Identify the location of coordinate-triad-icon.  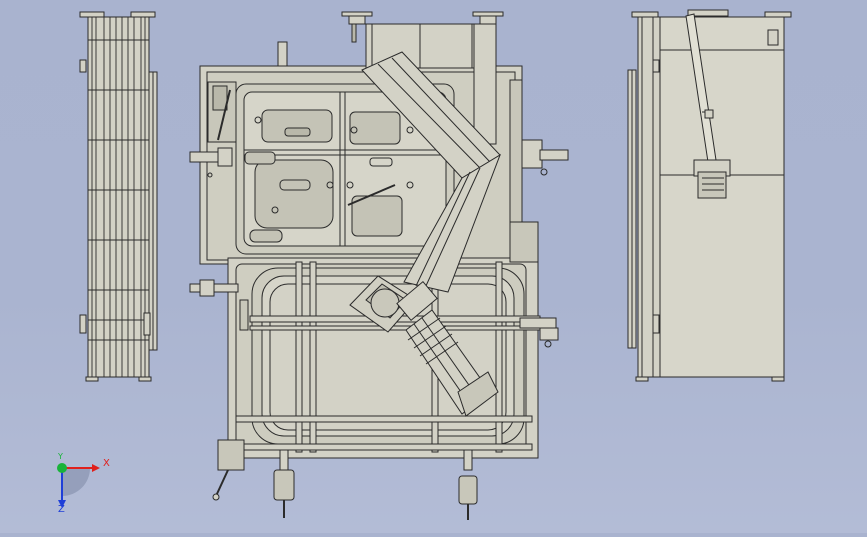
(78, 485).